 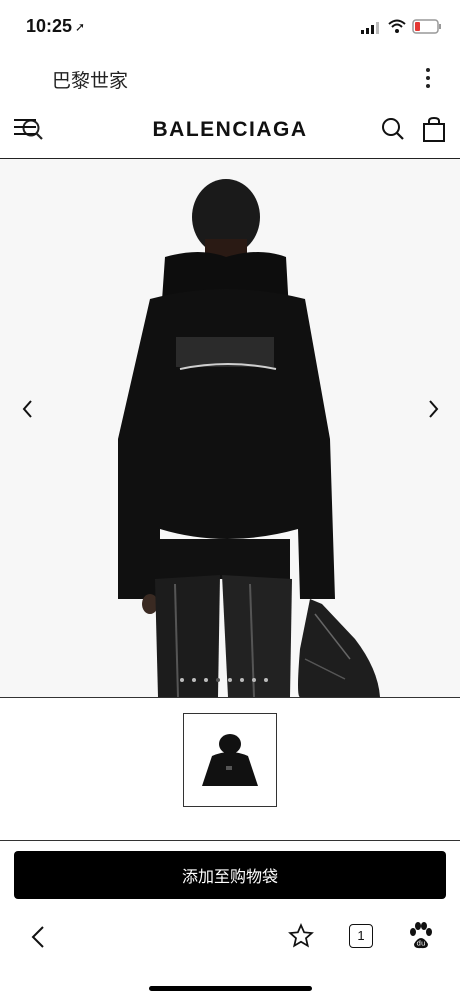 I want to click on next-image-icon, so click(x=433, y=409).